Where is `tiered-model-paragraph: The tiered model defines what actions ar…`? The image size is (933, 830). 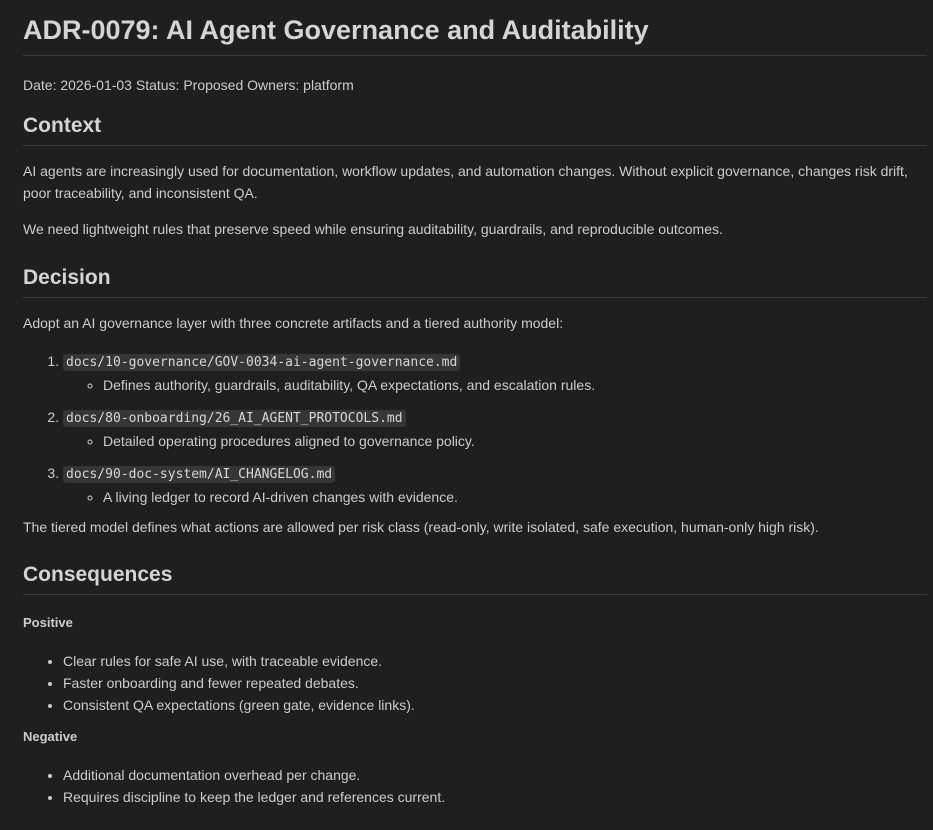
tiered-model-paragraph: The tiered model defines what actions ar… is located at coordinates (421, 527).